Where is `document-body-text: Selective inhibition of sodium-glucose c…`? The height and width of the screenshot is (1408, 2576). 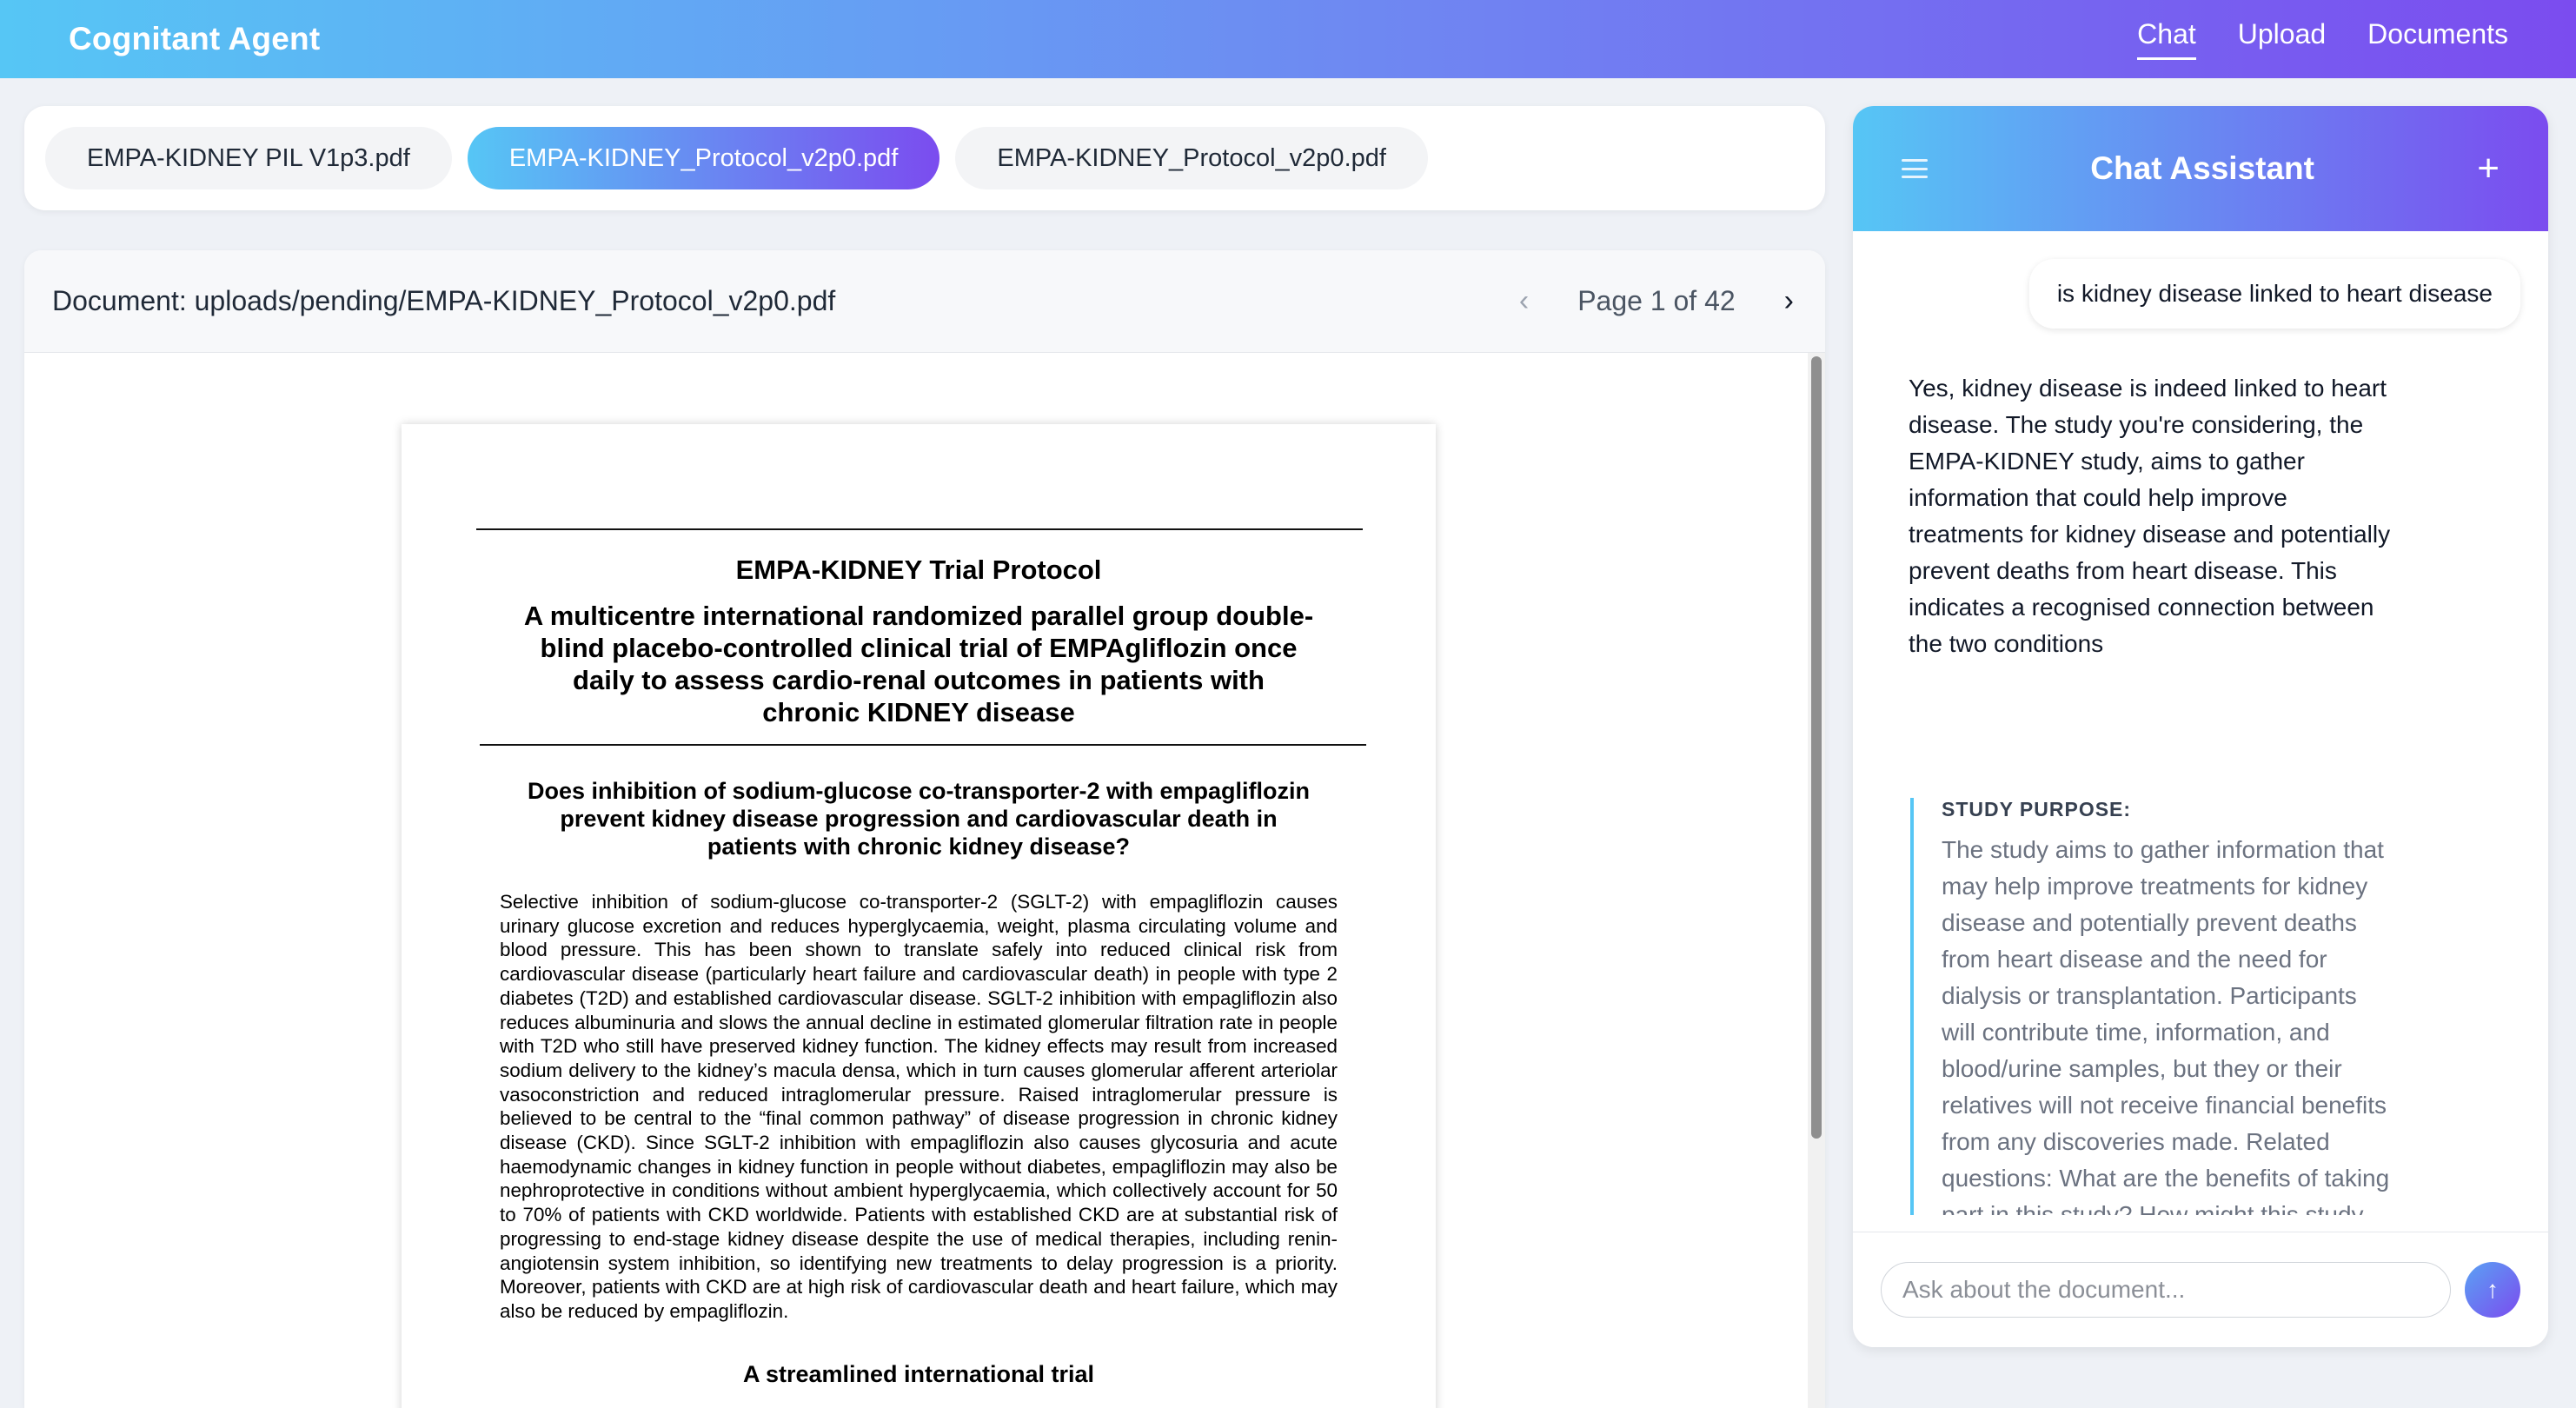
document-body-text: Selective inhibition of sodium-glucose c… is located at coordinates (919, 1106).